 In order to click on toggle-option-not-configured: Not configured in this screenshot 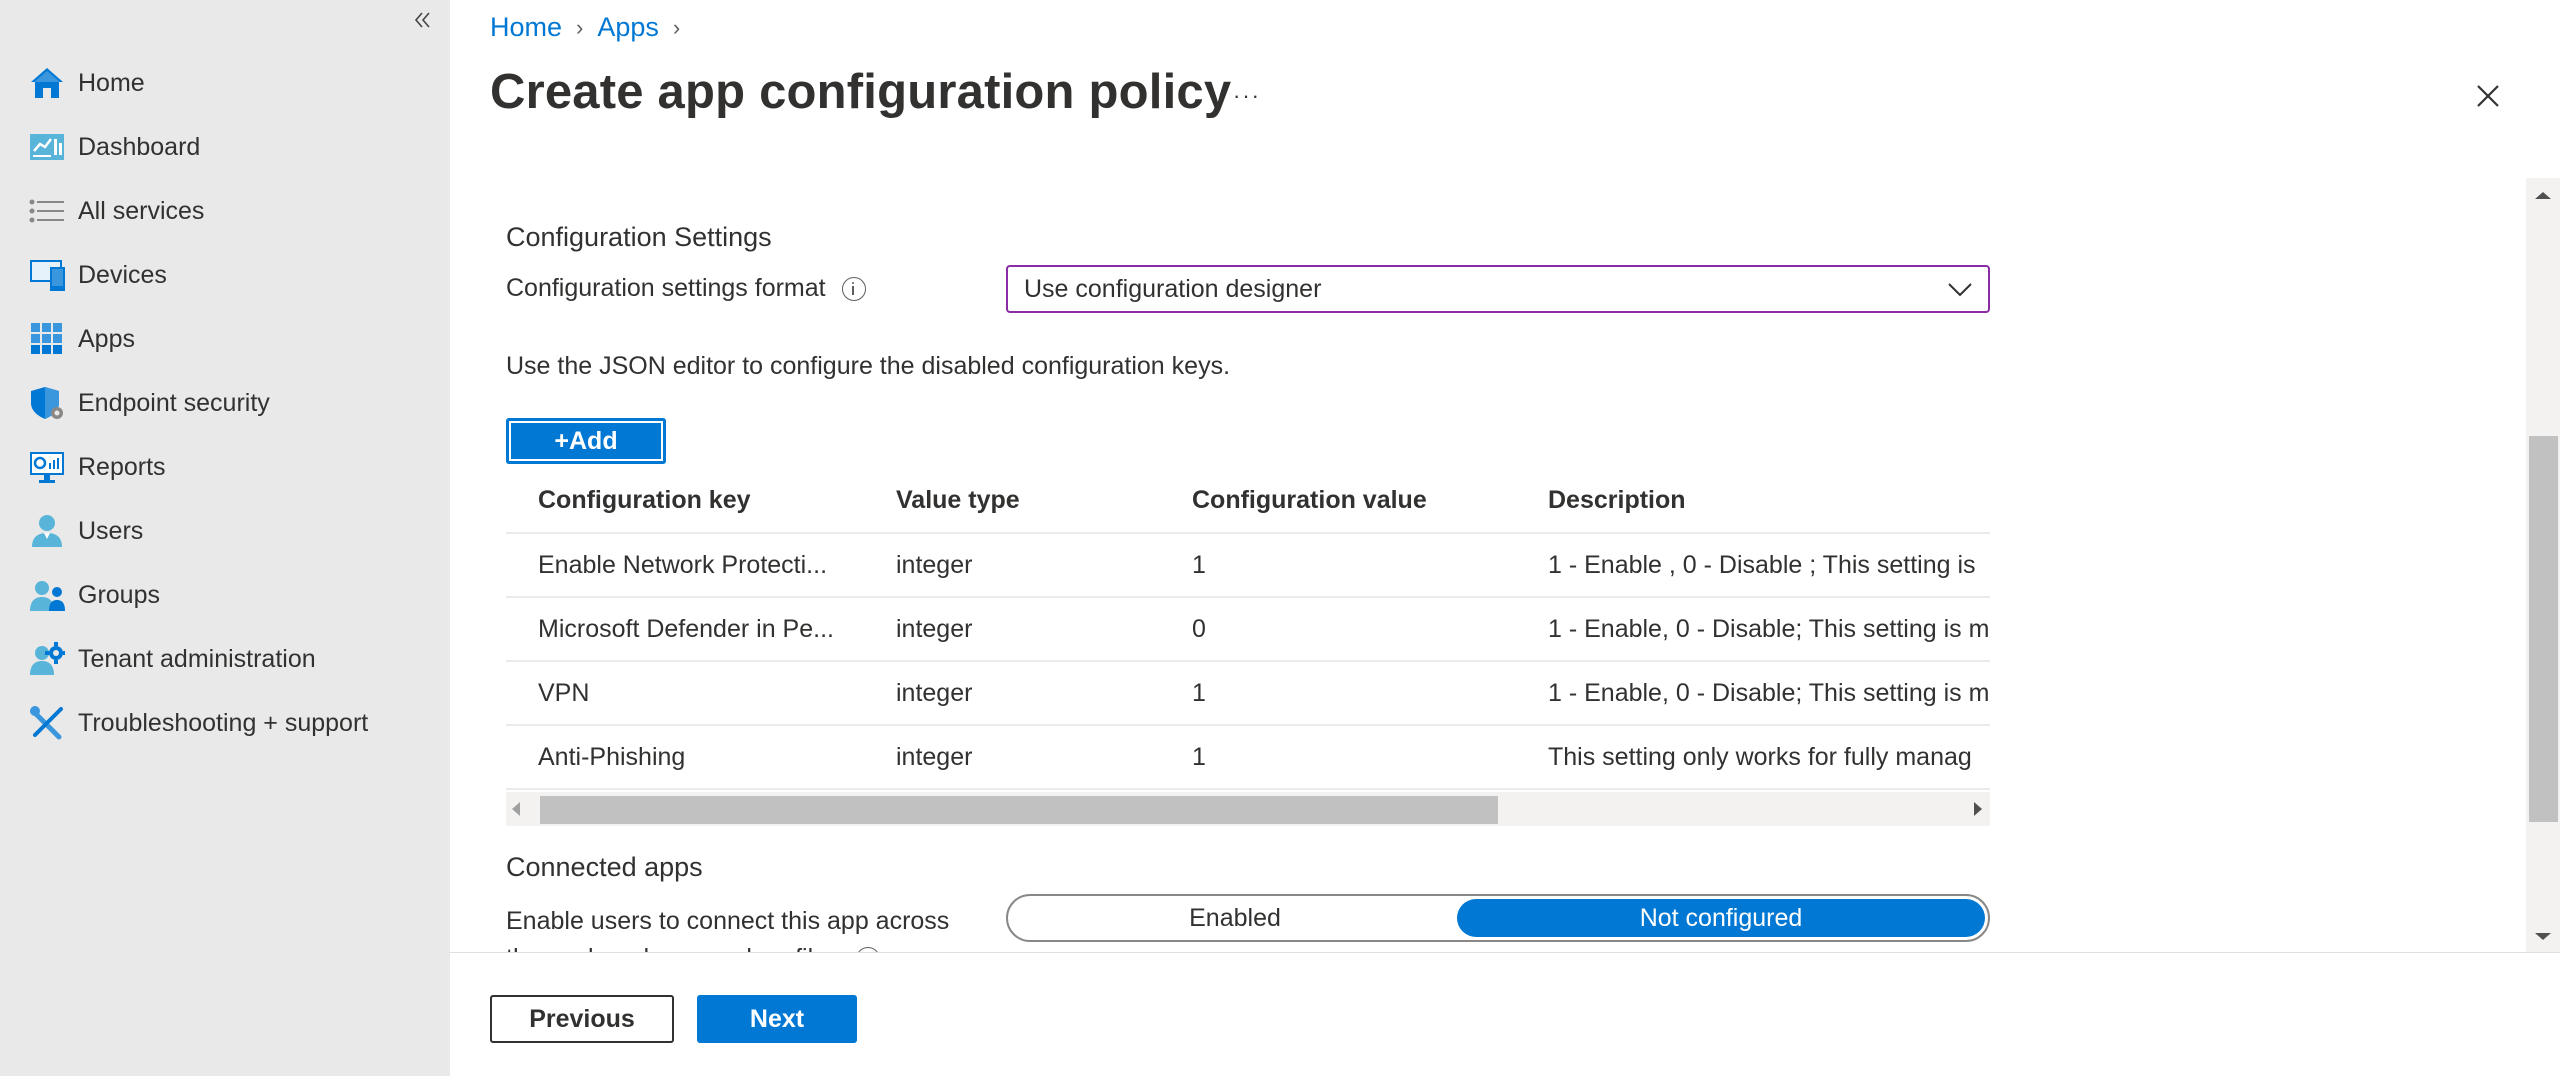, I will do `click(1721, 918)`.